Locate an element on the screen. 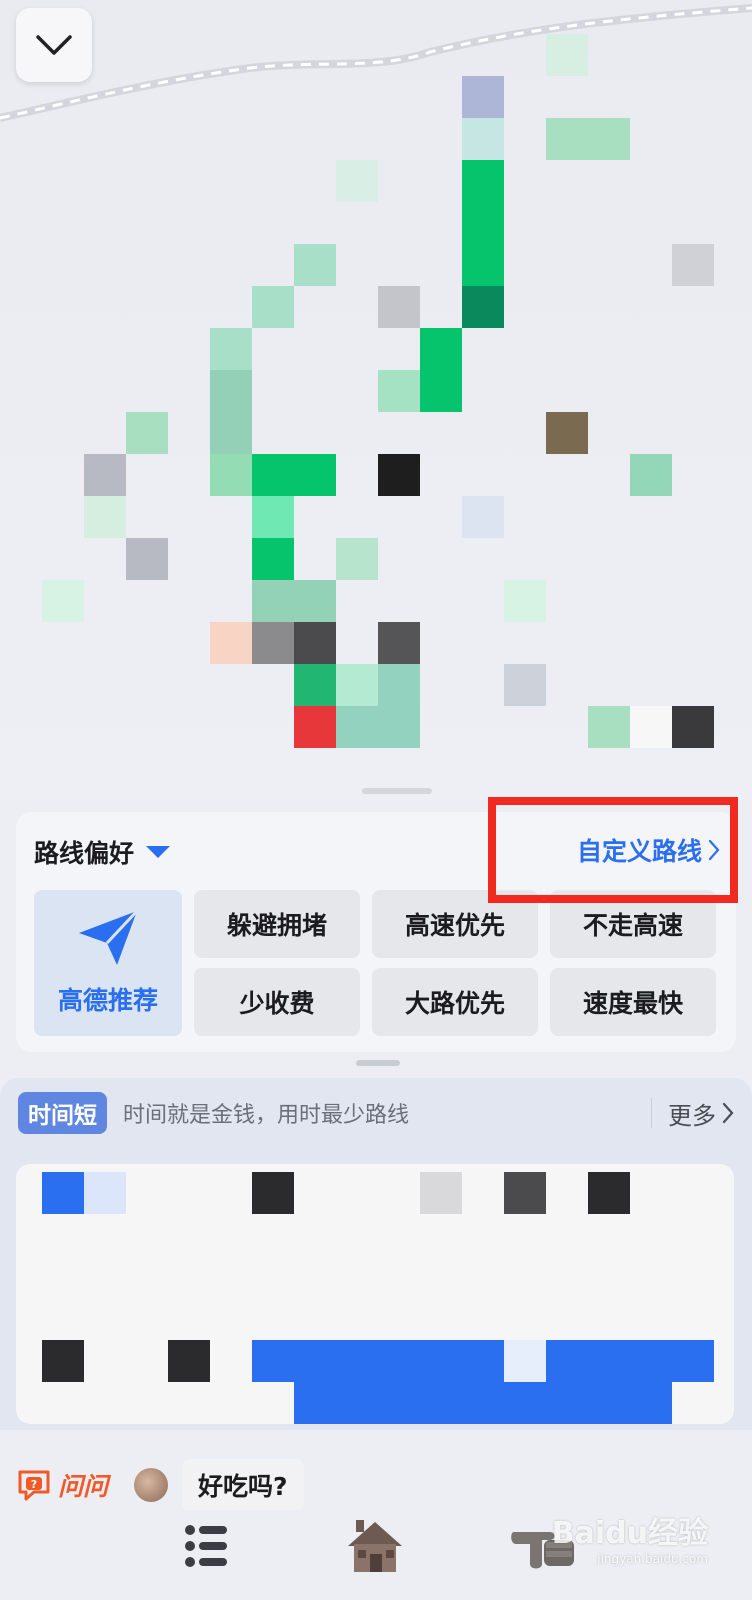  route-preference-dropdown: 路线偏好 is located at coordinates (102, 852).